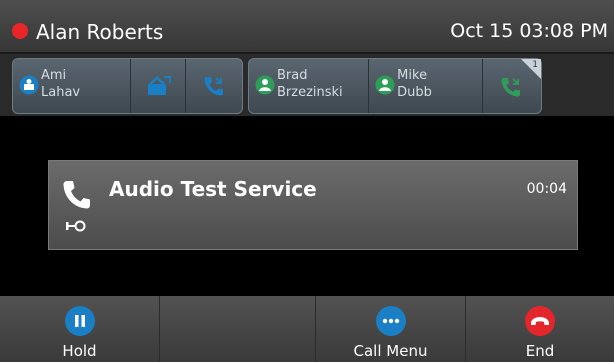 The image size is (614, 362). I want to click on more-icon, so click(390, 321).